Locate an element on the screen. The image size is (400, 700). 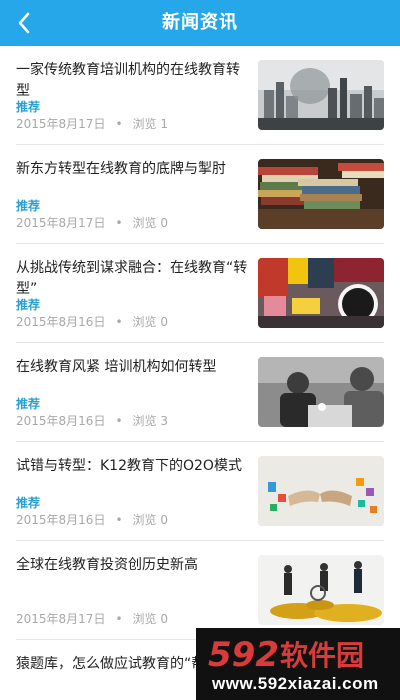
meeting-people-thumbnail is located at coordinates (321, 392).